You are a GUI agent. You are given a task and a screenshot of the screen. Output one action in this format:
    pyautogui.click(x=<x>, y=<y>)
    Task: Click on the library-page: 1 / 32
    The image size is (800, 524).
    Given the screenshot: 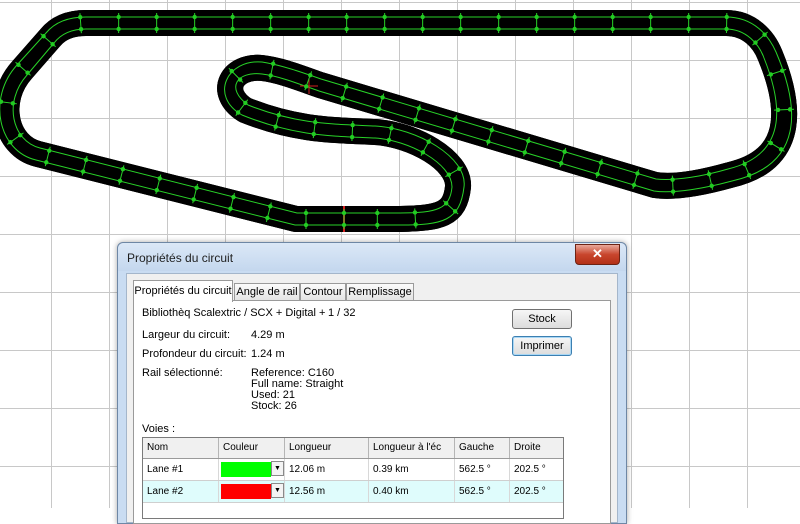 What is the action you would take?
    pyautogui.click(x=342, y=313)
    